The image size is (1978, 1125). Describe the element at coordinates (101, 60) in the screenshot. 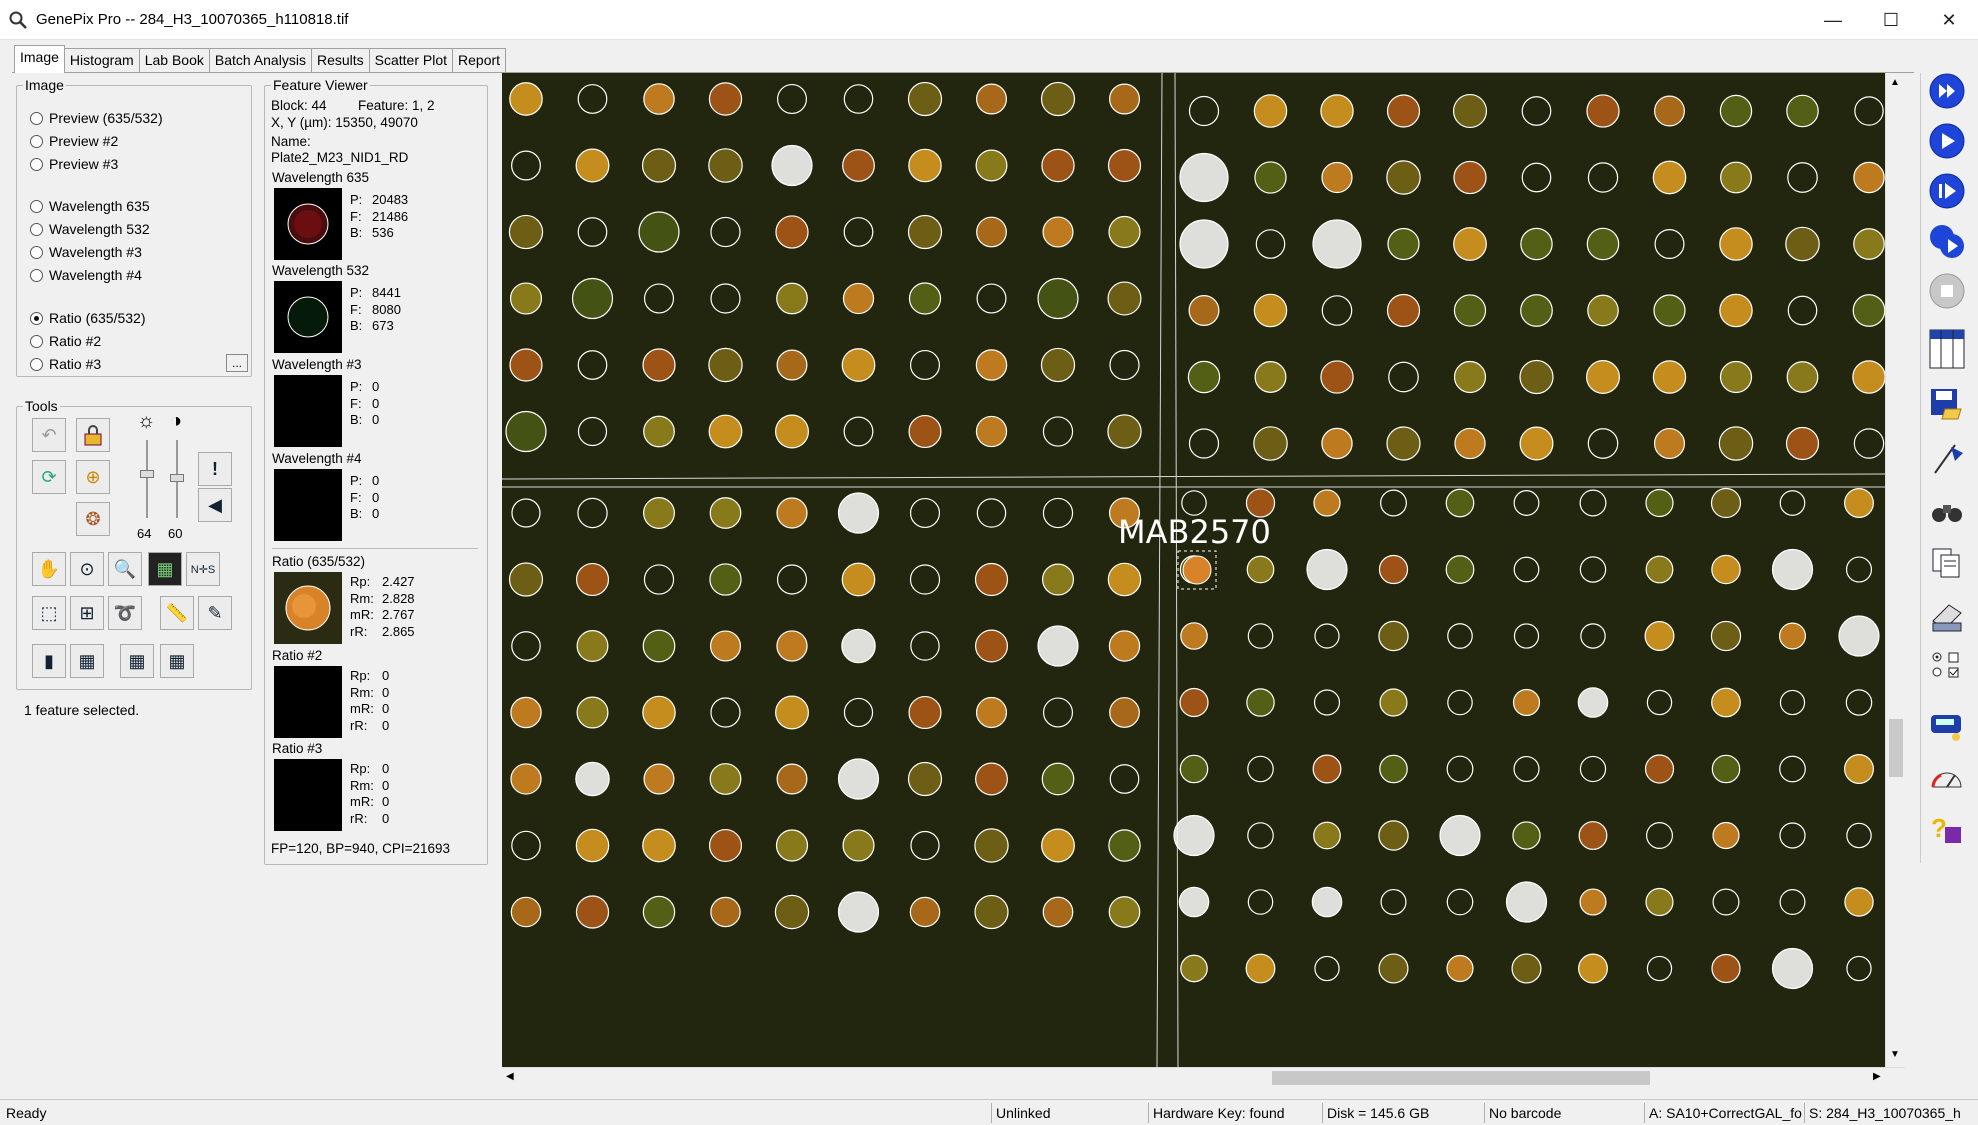

I see `tab-histogram: Histogram` at that location.